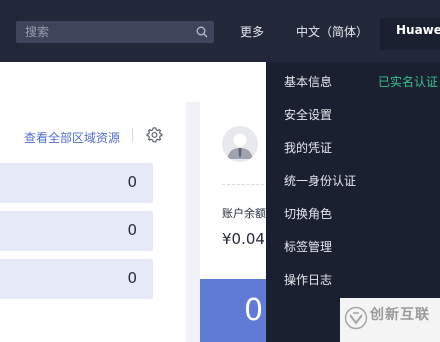  Describe the element at coordinates (400, 315) in the screenshot. I see `watermark-text: 创新互联` at that location.